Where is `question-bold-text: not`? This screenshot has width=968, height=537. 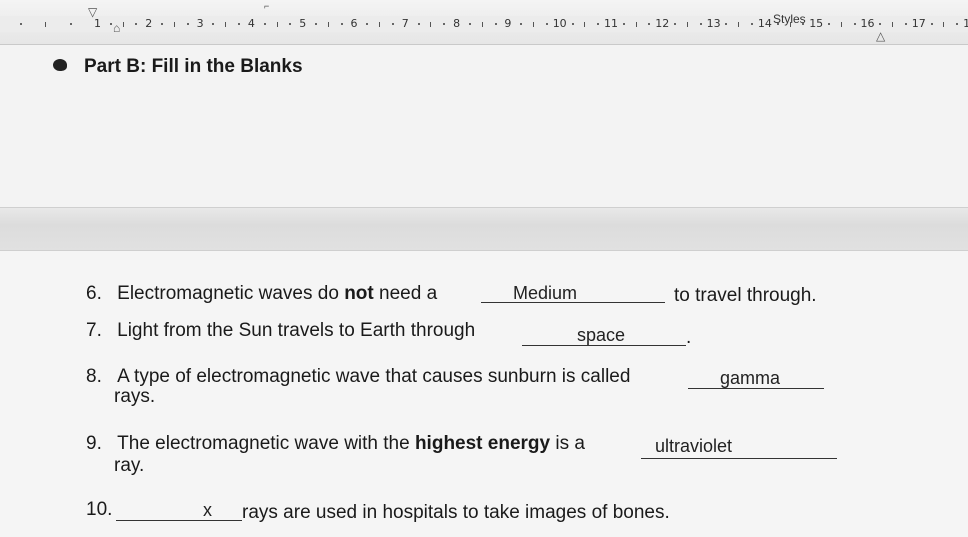
question-bold-text: not is located at coordinates (359, 293).